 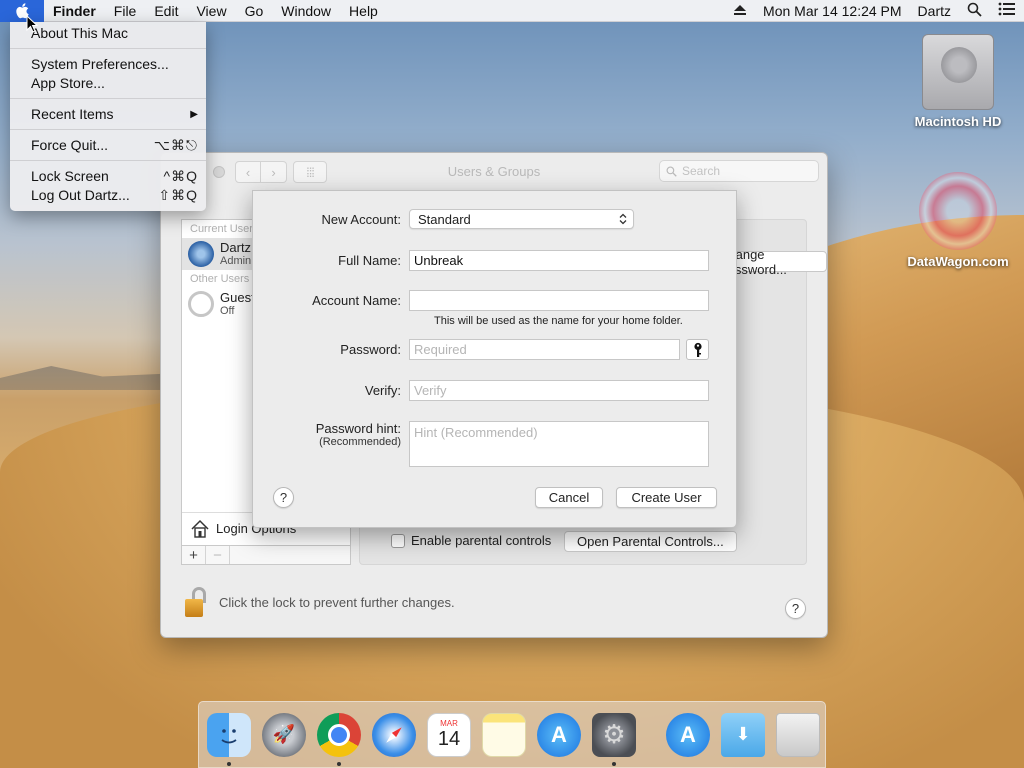 I want to click on search-input: Search, so click(x=739, y=171).